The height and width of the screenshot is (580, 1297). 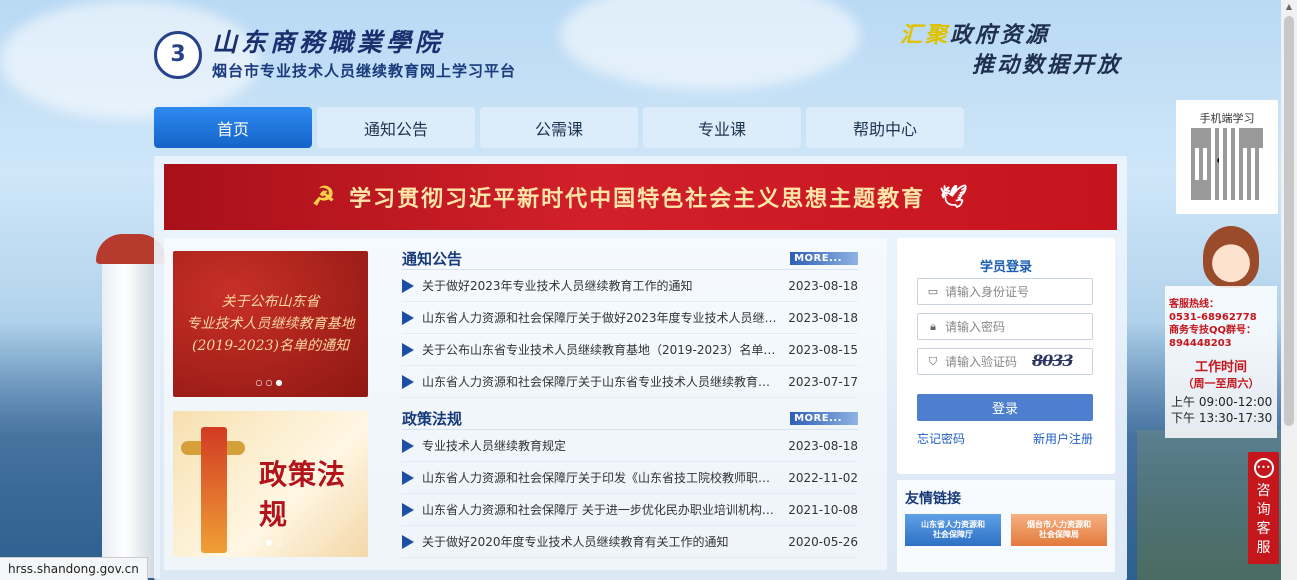 What do you see at coordinates (1220, 367) in the screenshot?
I see `work-hours-title: 工作时间` at bounding box center [1220, 367].